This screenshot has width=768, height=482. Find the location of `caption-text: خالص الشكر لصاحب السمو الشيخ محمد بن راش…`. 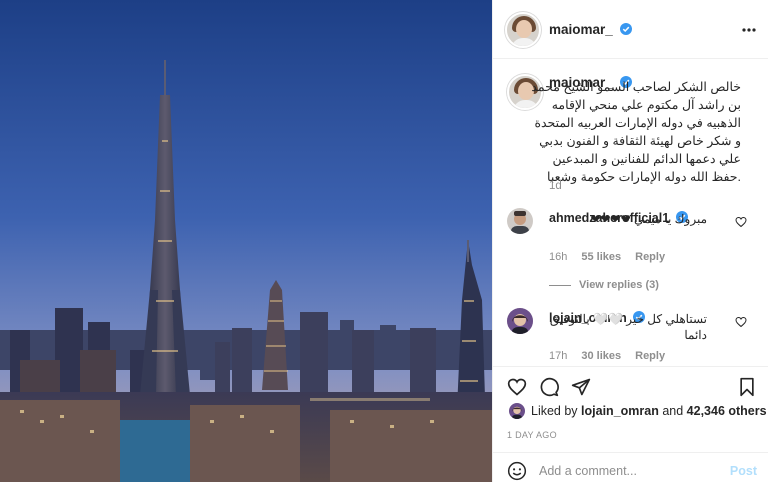

caption-text: خالص الشكر لصاحب السمو الشيخ محمد بن راش… is located at coordinates (636, 132).